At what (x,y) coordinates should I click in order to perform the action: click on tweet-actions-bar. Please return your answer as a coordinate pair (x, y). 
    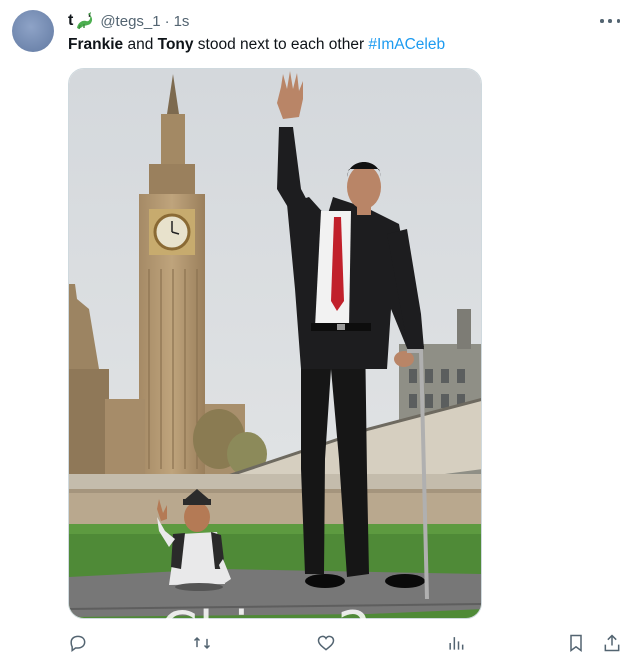
    Looking at the image, I should click on (317, 644).